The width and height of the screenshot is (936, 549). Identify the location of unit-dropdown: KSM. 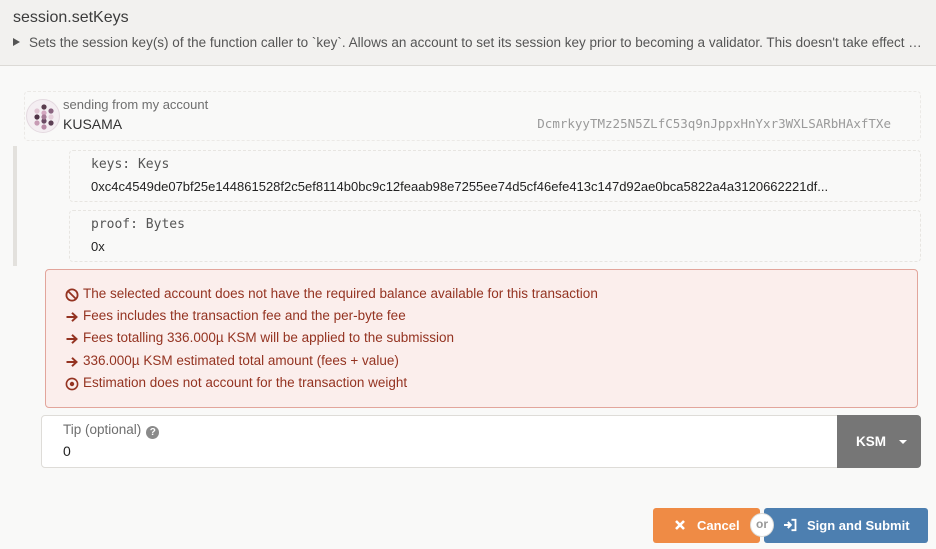
(879, 441).